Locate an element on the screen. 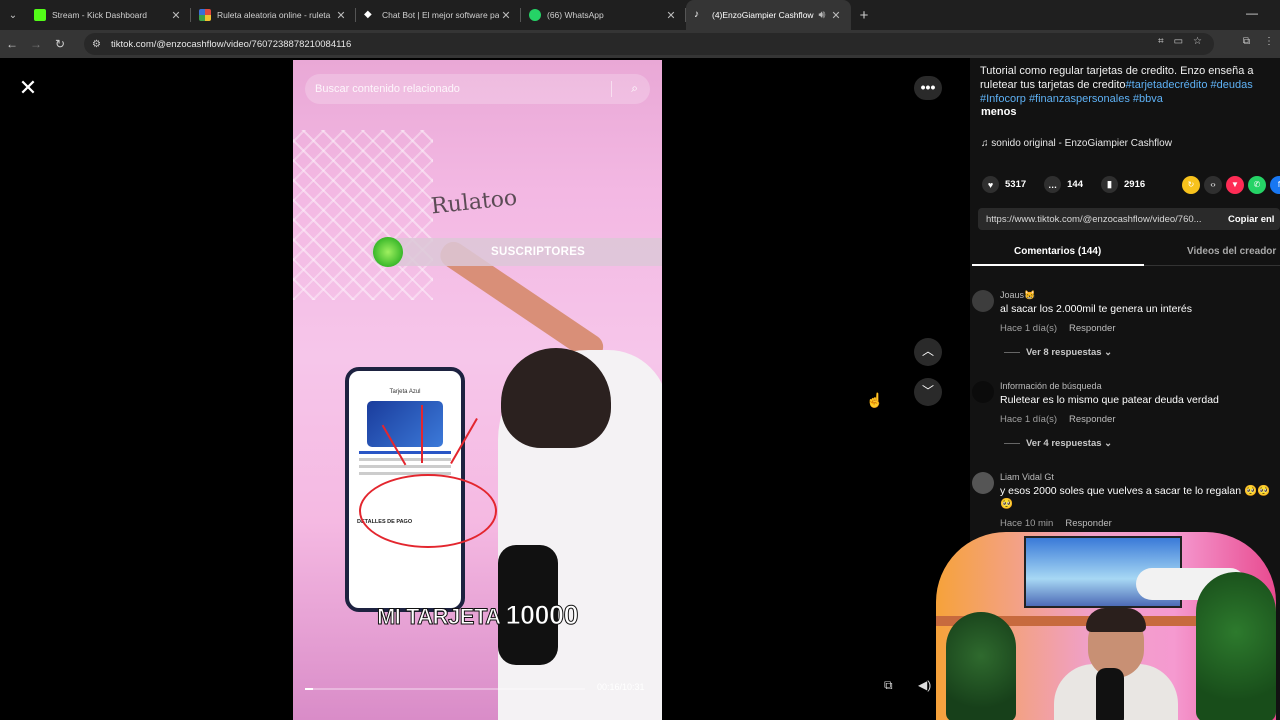 This screenshot has height=720, width=1280. search-icon: ⌕ is located at coordinates (634, 88).